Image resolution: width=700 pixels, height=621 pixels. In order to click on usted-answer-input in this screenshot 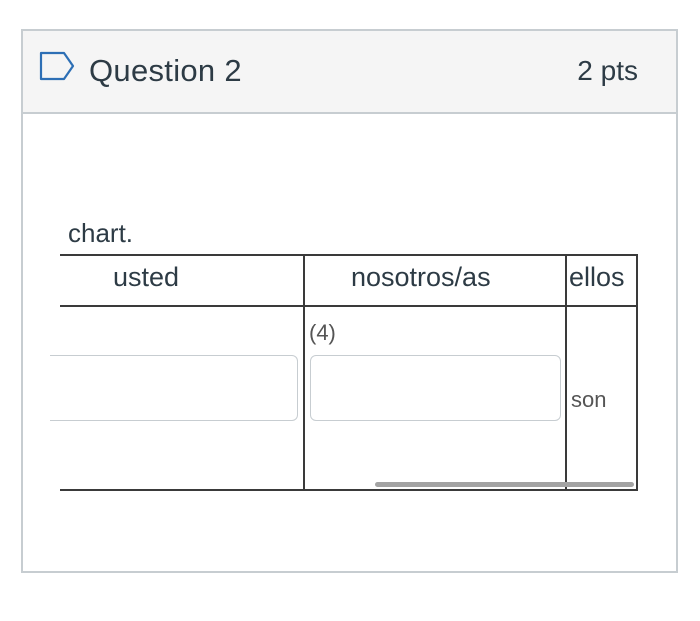, I will do `click(174, 388)`.